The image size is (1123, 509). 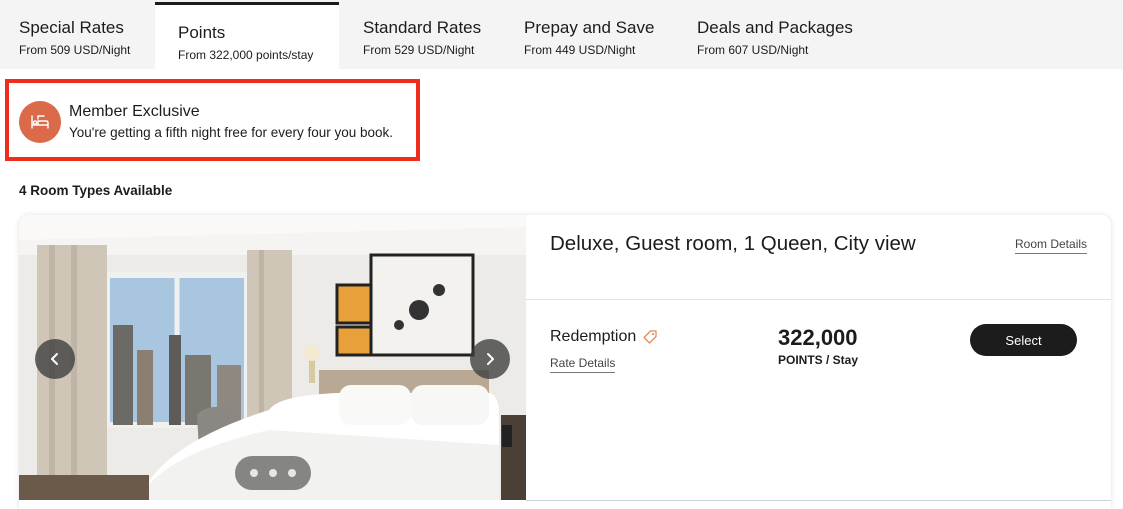 I want to click on rate-details-link: Rate Details, so click(x=583, y=364).